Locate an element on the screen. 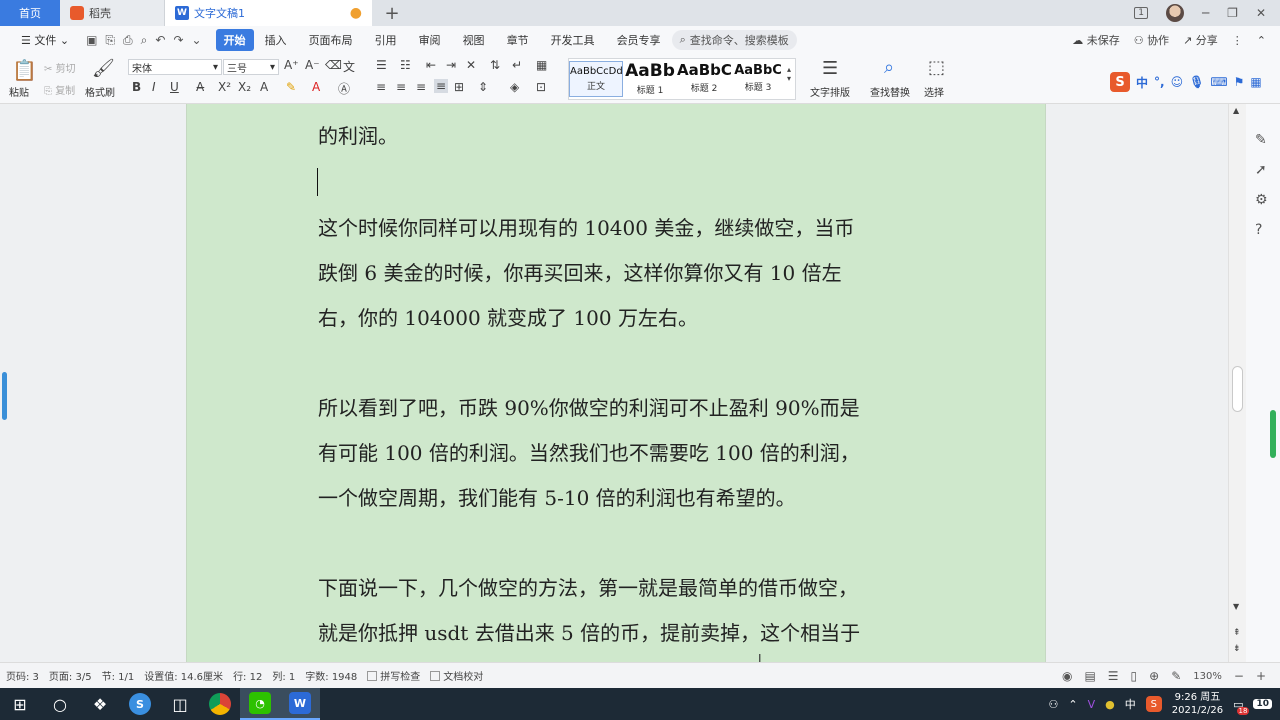  page-view-icon: ▤ is located at coordinates (1089, 676).